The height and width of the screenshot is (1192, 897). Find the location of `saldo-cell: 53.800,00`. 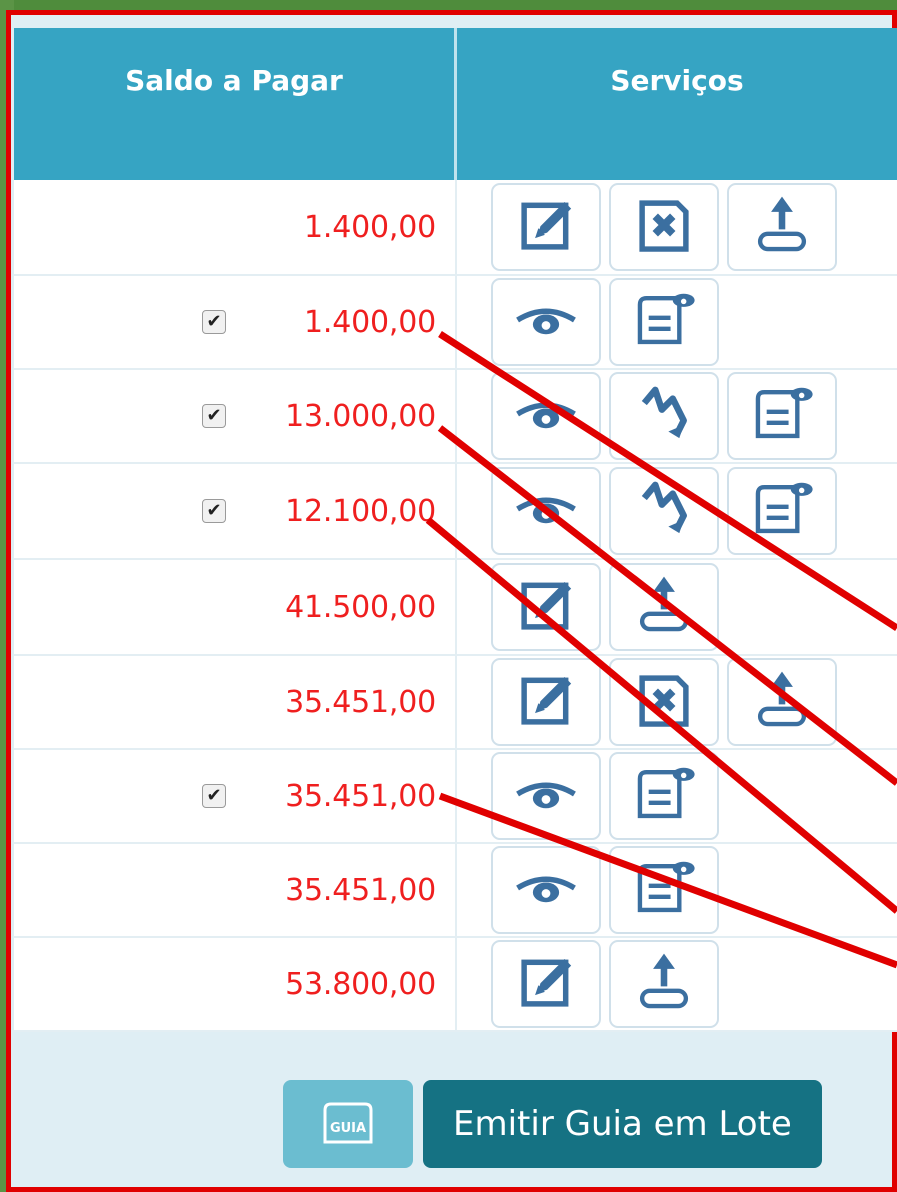

saldo-cell: 53.800,00 is located at coordinates (235, 984).